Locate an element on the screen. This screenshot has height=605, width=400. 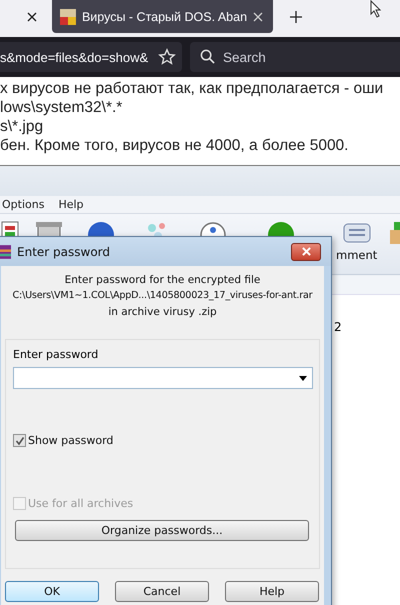
close-button is located at coordinates (306, 251).